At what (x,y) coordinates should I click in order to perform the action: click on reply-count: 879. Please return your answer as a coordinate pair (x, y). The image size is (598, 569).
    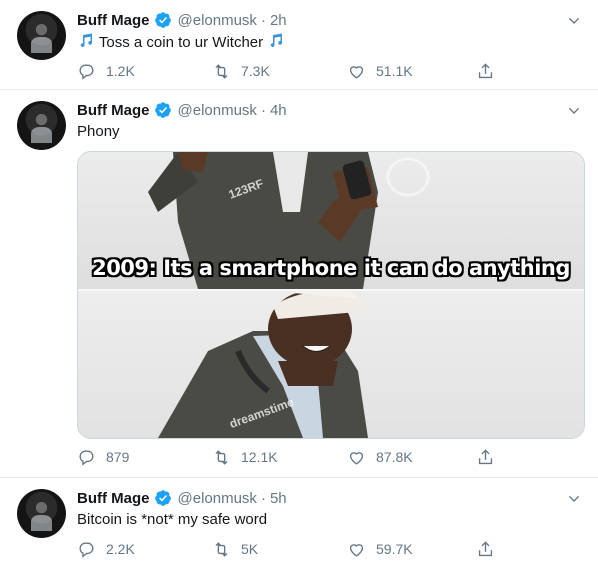
    Looking at the image, I should click on (118, 457).